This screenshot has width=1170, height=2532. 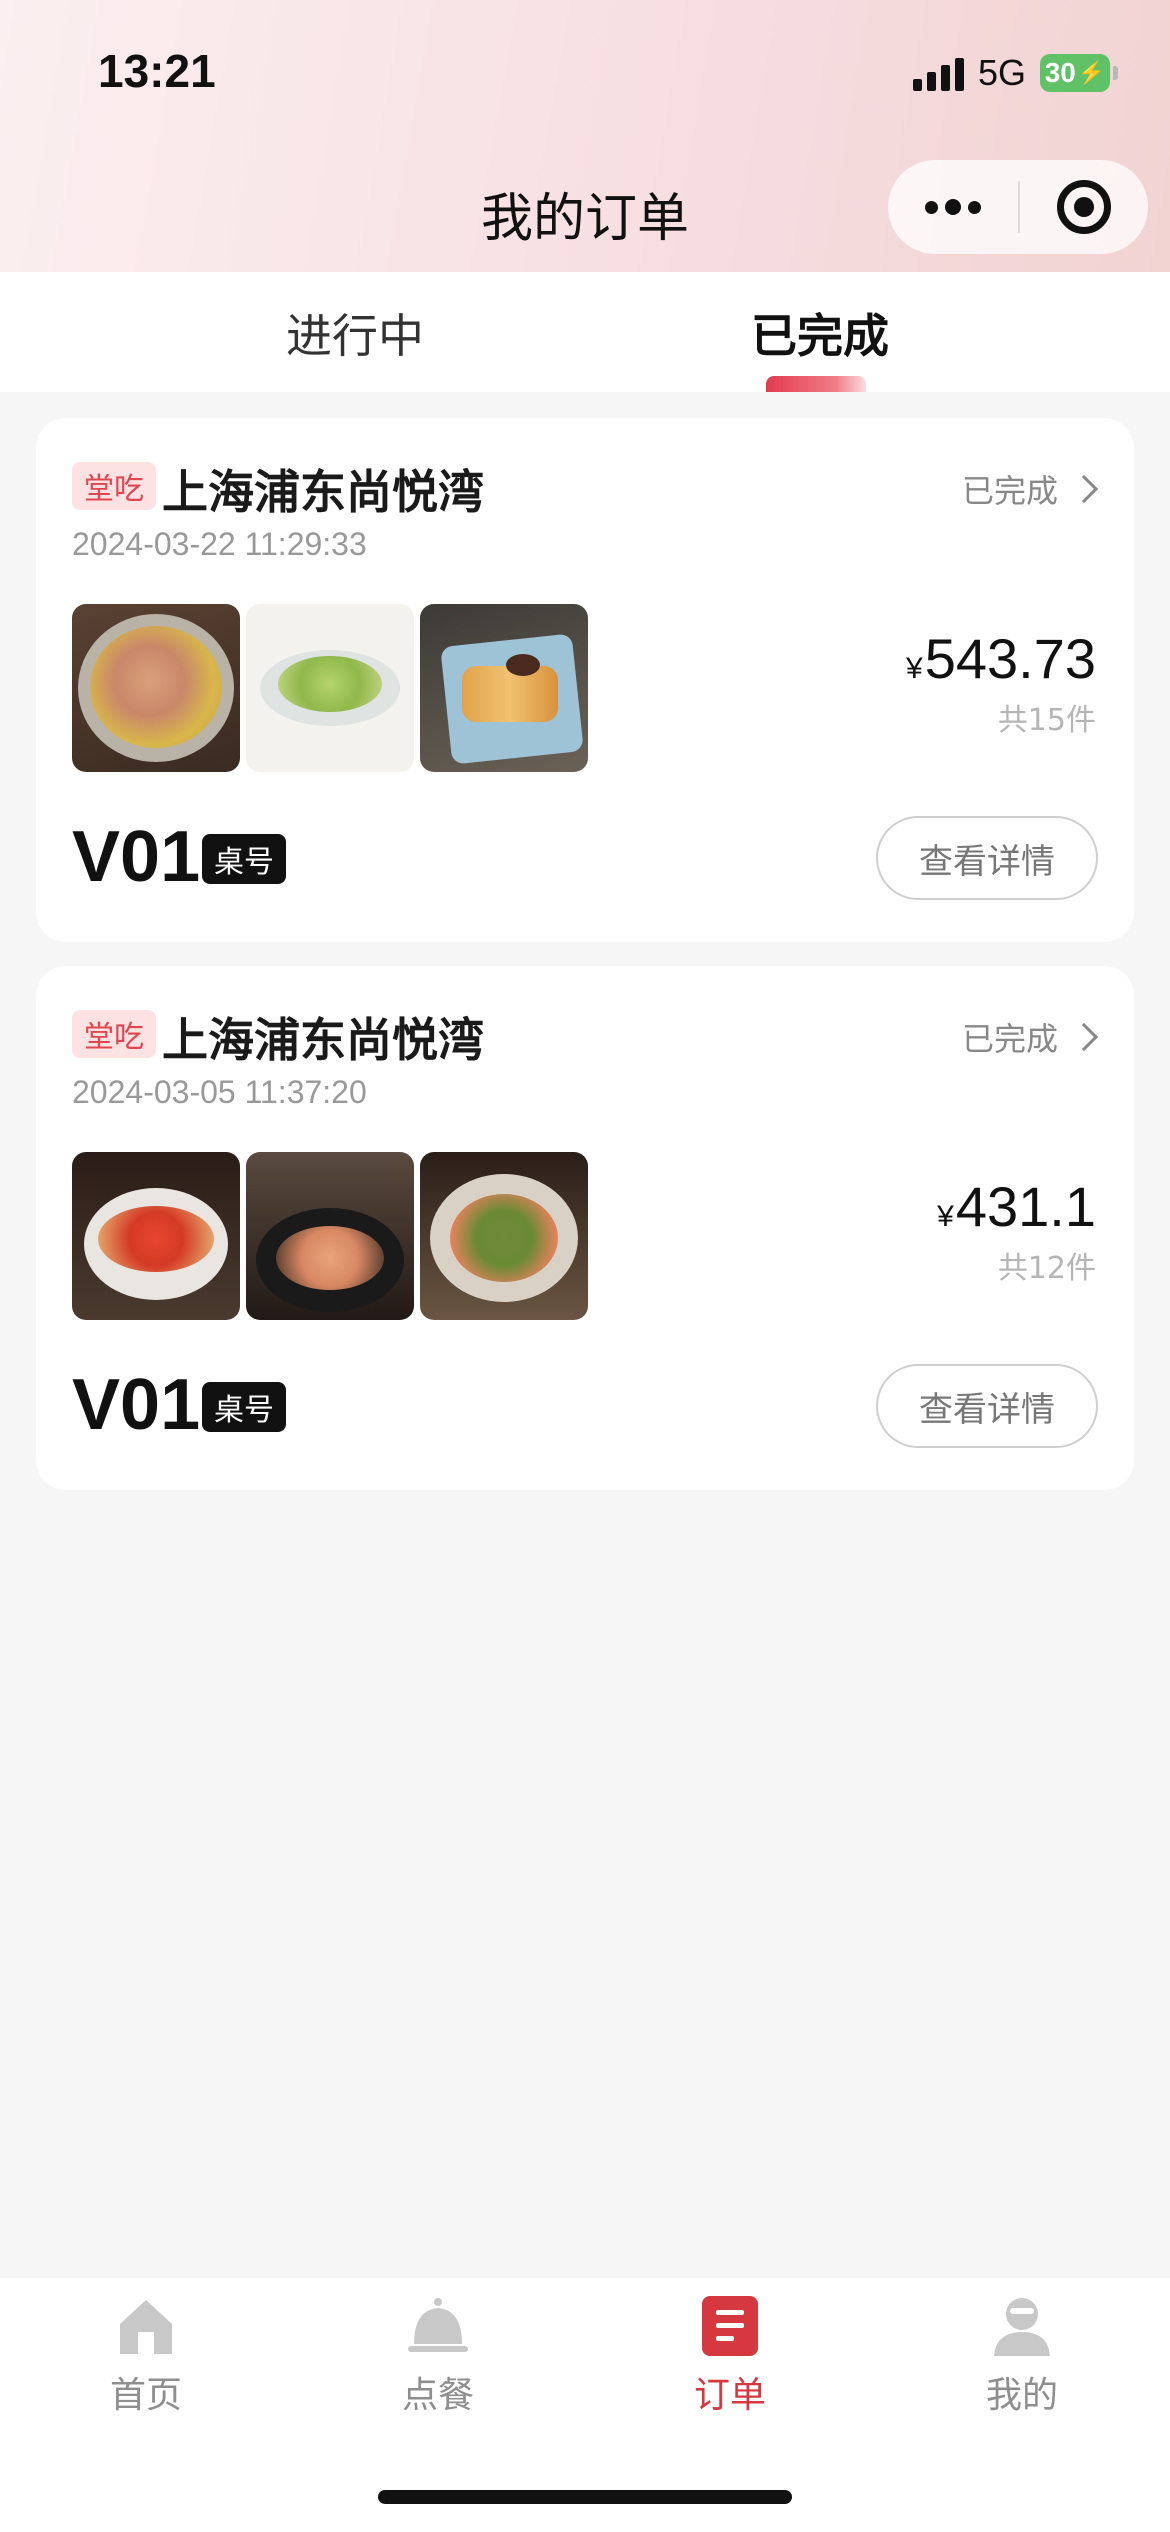 I want to click on tab-in-progress: 进行中, so click(x=355, y=333).